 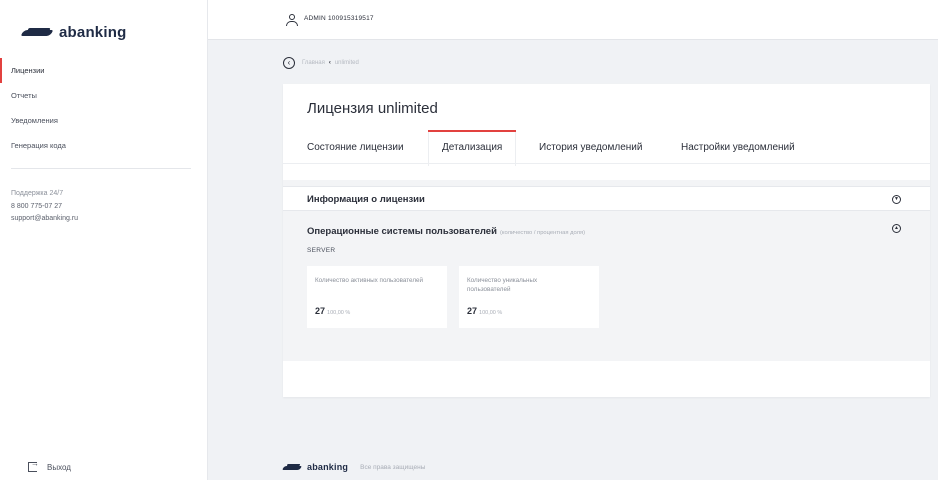 I want to click on tab-notification-settings: Настройки уведомлений, so click(x=738, y=147).